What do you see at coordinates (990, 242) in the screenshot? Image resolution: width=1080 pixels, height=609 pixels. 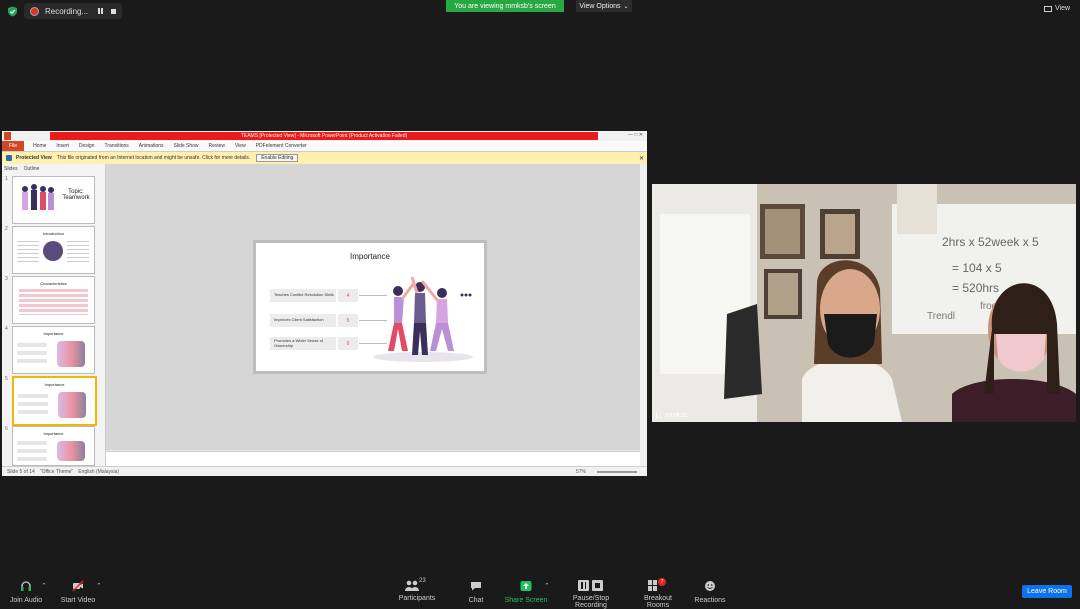 I see `svg-text: 2hrs x 52week x 5` at bounding box center [990, 242].